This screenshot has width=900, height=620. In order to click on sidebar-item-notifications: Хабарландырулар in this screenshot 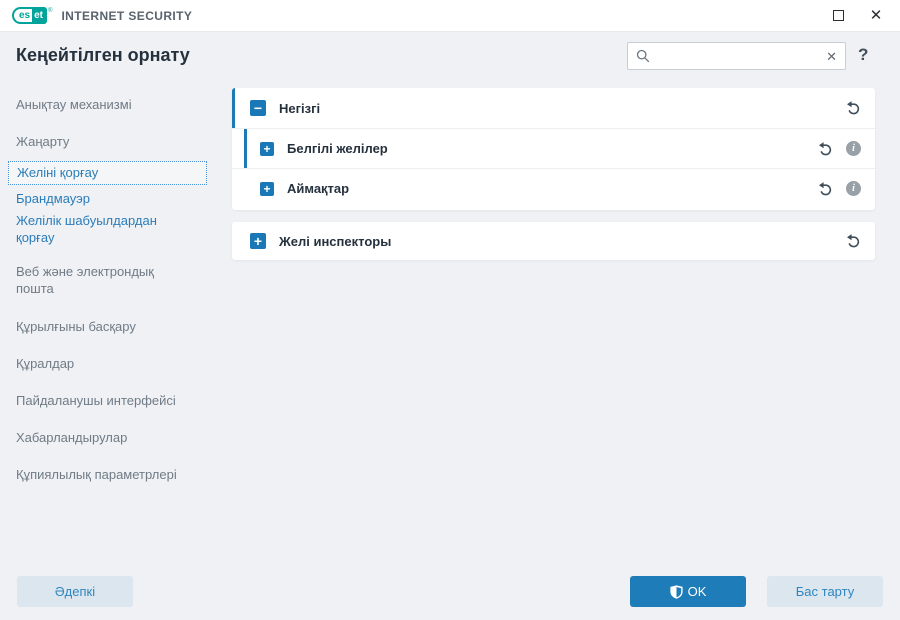, I will do `click(107, 437)`.